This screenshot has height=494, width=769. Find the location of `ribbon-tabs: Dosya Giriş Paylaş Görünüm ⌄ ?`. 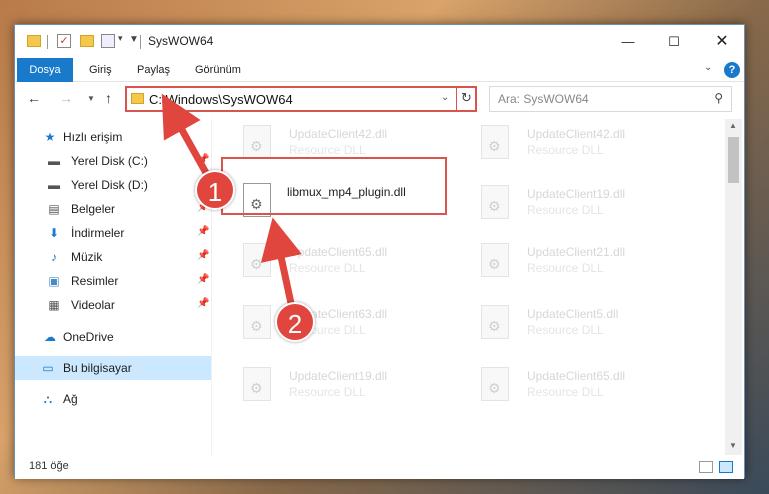

ribbon-tabs: Dosya Giriş Paylaş Görünüm ⌄ ? is located at coordinates (379, 82).